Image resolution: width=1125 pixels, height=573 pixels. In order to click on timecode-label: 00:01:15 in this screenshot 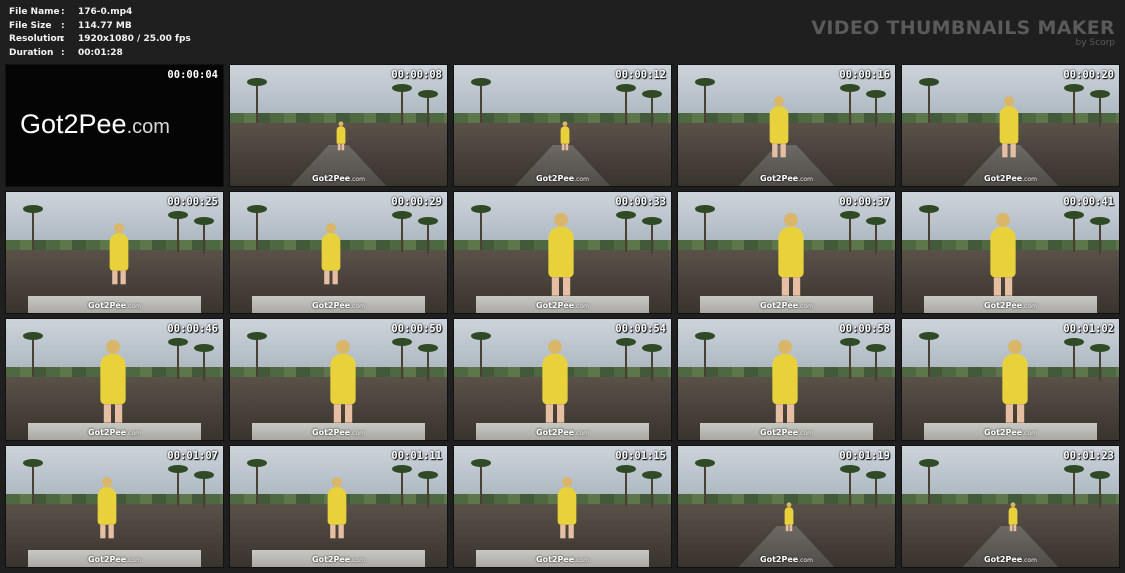, I will do `click(640, 456)`.